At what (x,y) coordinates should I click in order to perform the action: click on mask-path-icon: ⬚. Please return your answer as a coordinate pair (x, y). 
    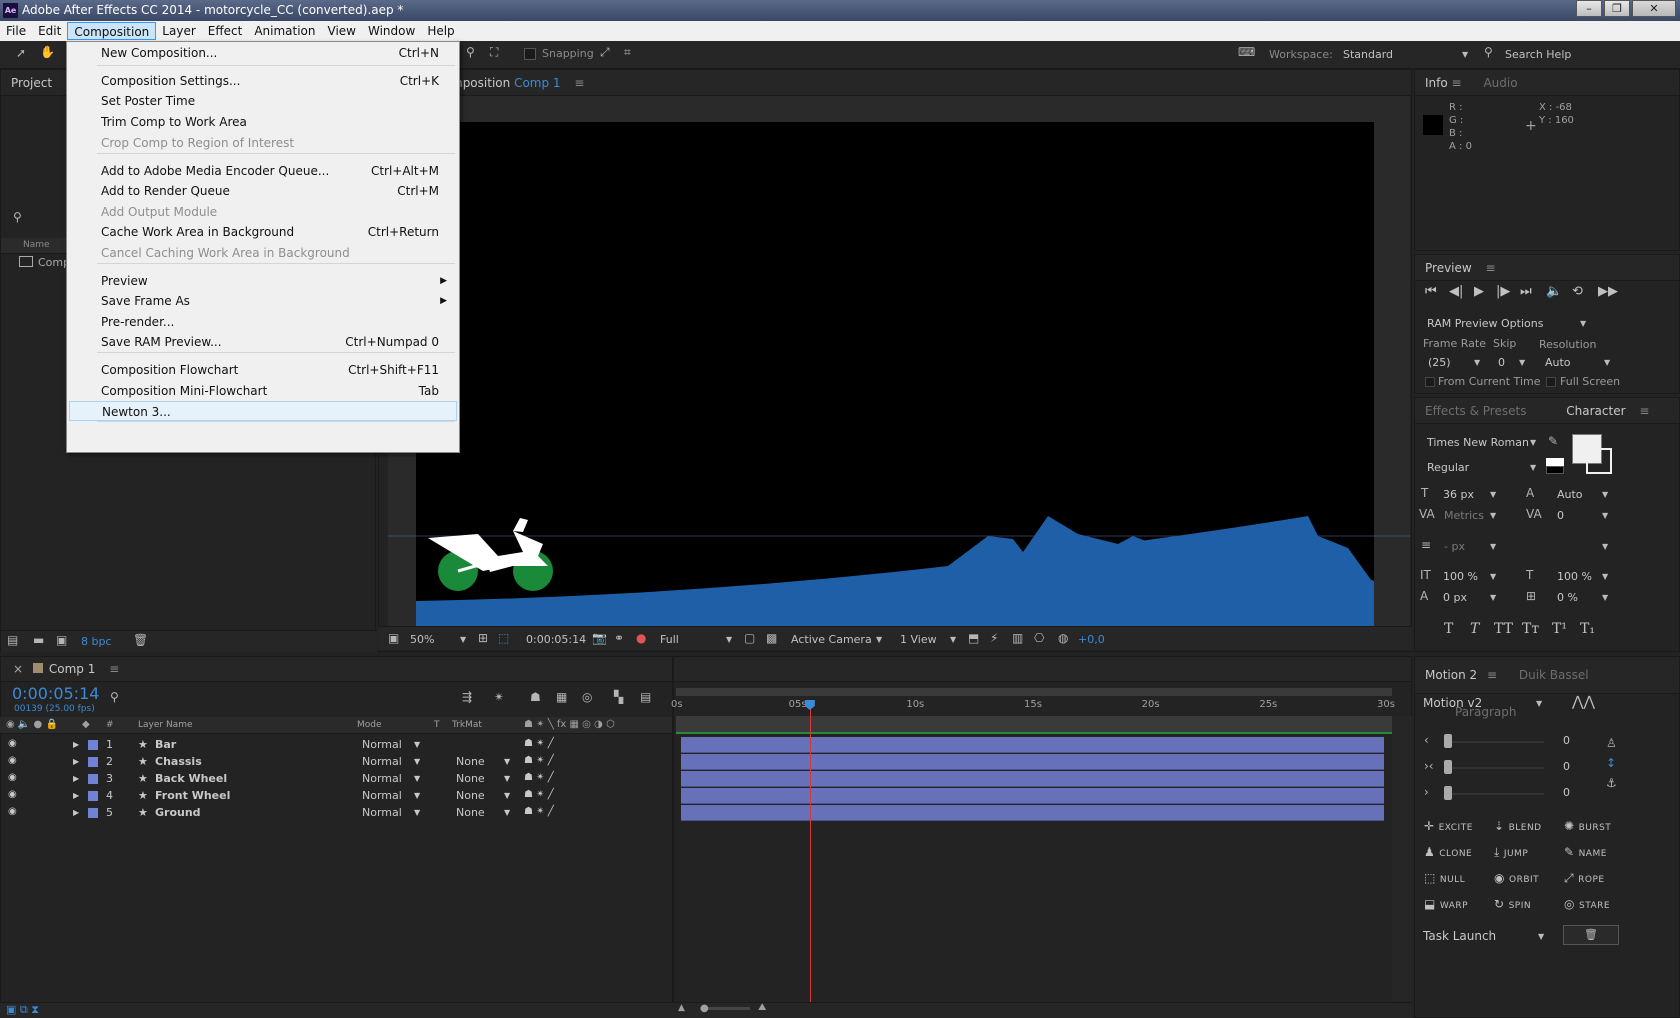
    Looking at the image, I should click on (503, 638).